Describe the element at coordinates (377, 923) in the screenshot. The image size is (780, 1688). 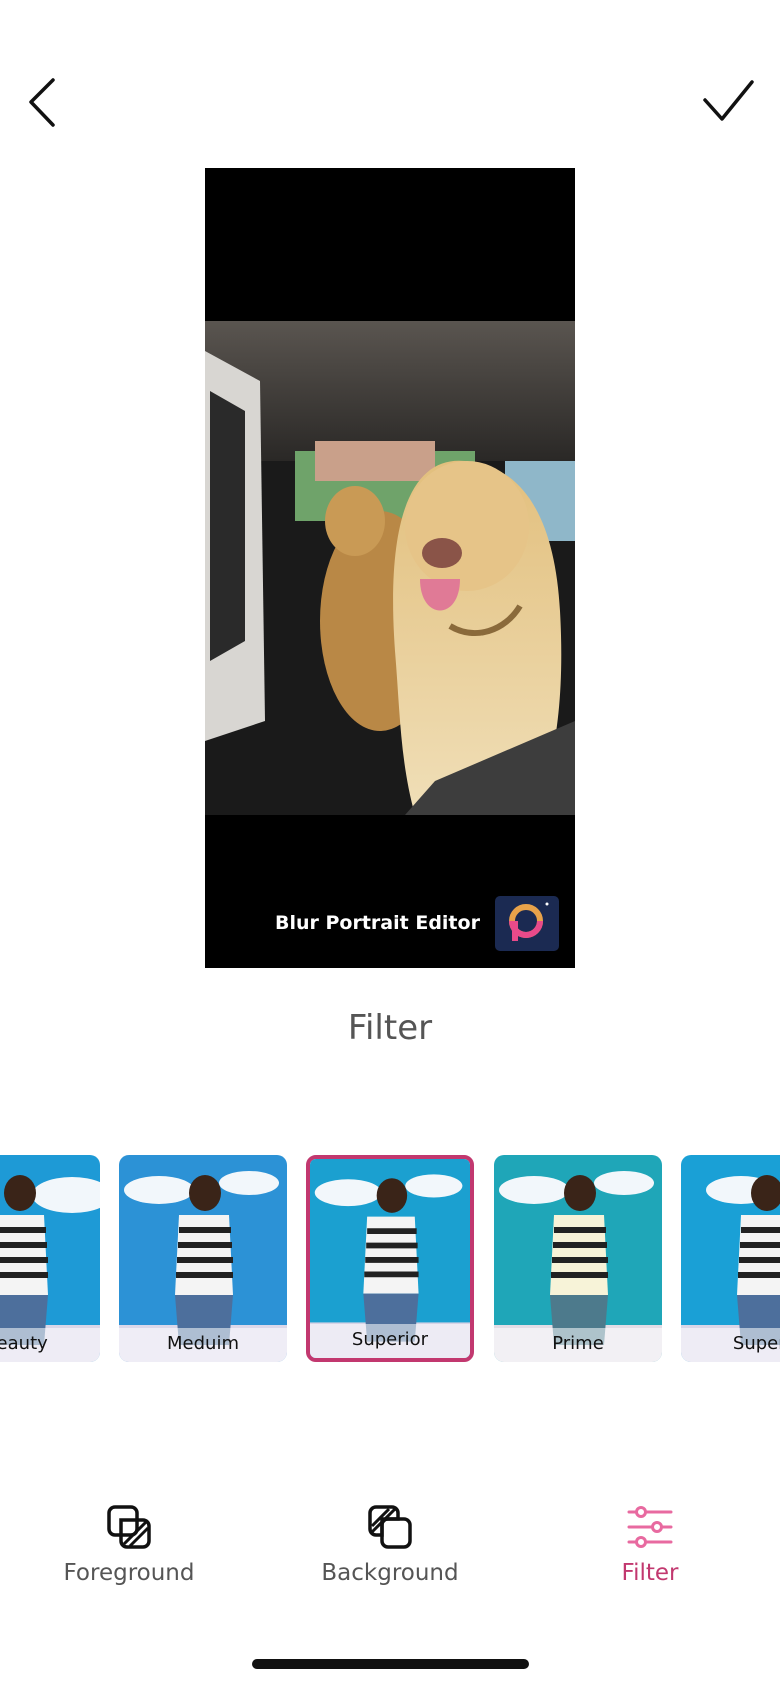
I see `watermark-text: Blur Portrait Editor` at that location.